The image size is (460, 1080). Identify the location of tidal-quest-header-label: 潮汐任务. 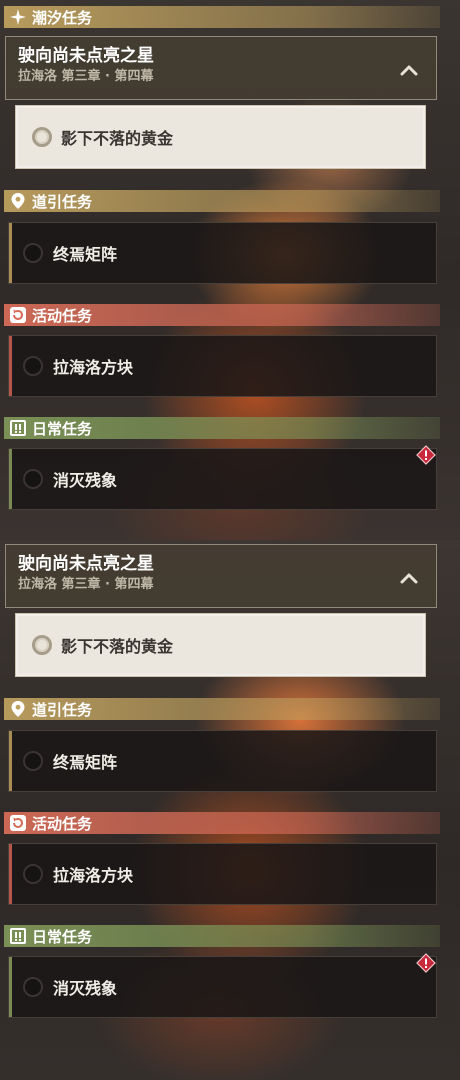
(62, 17).